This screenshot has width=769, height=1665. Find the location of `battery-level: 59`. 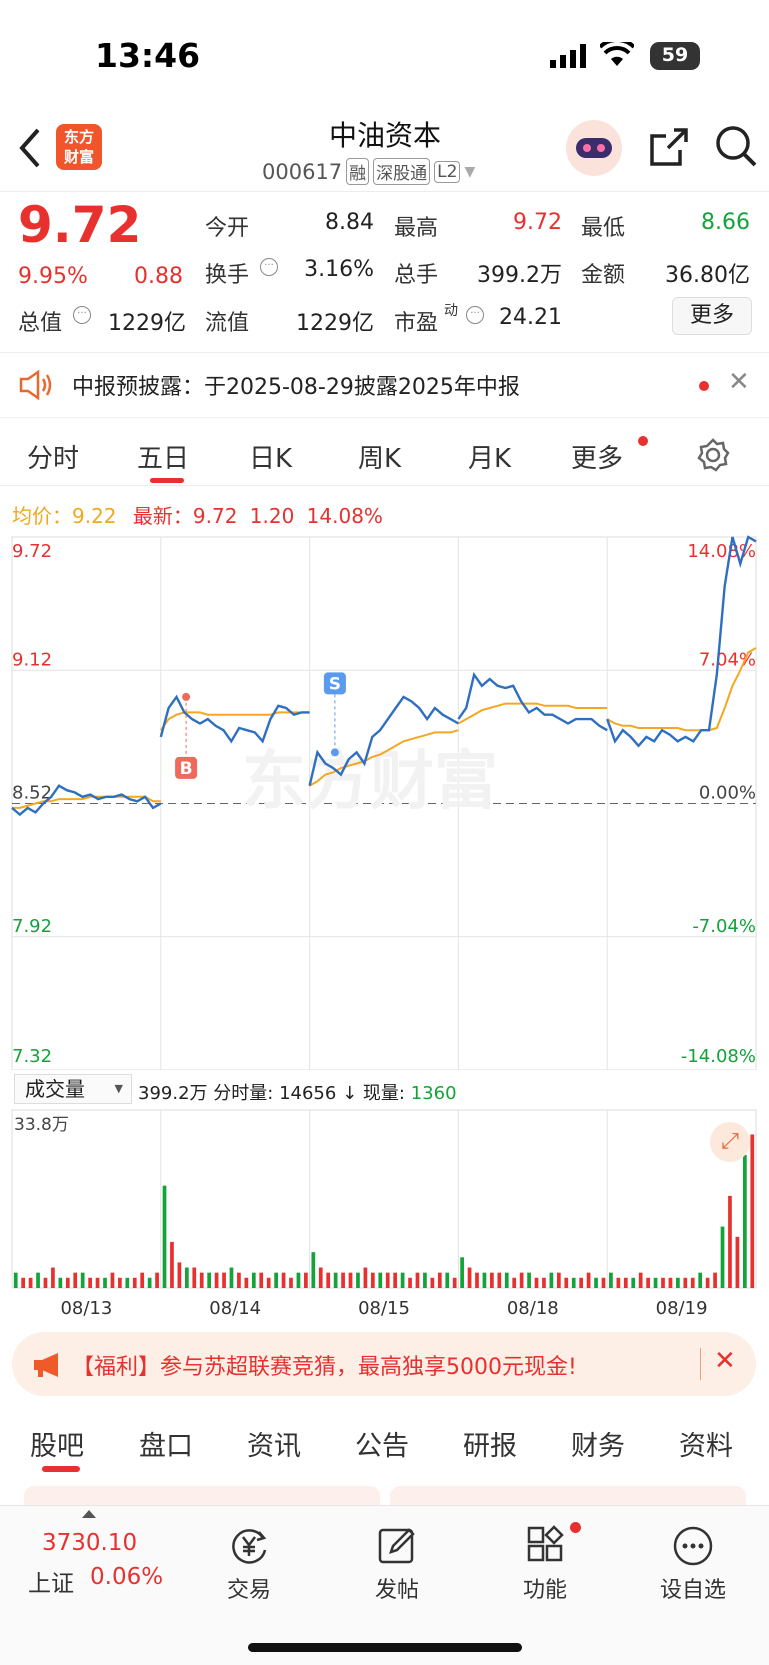

battery-level: 59 is located at coordinates (675, 55).